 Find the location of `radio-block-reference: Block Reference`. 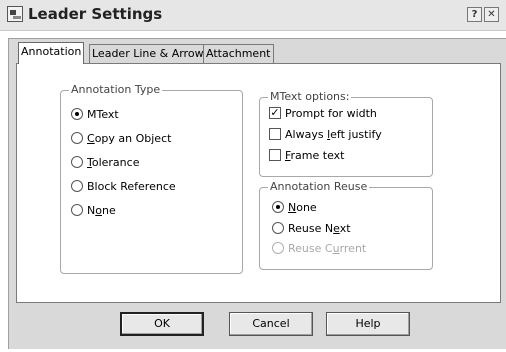

radio-block-reference: Block Reference is located at coordinates (123, 187).